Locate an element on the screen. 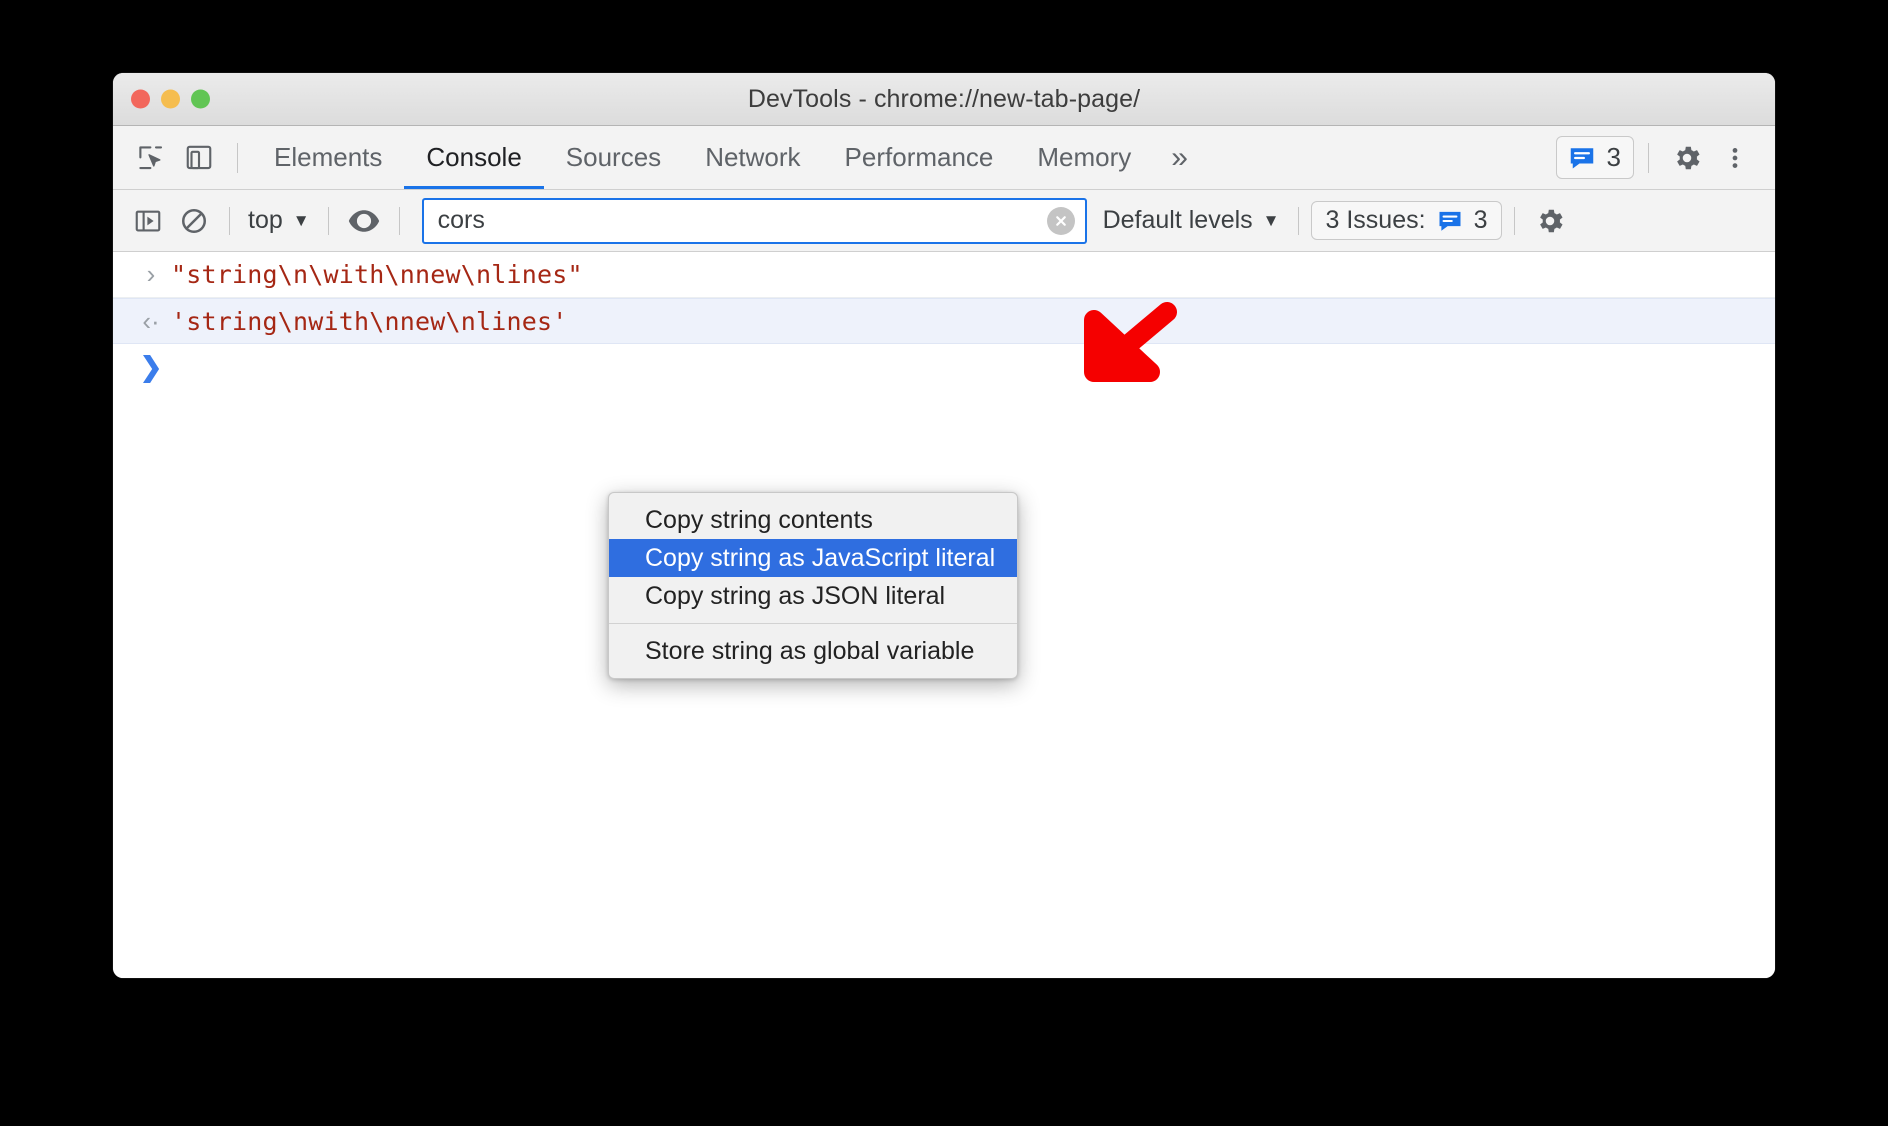 The height and width of the screenshot is (1126, 1888). console-input-line: › "string\n\with\nnew\nlines" is located at coordinates (944, 275).